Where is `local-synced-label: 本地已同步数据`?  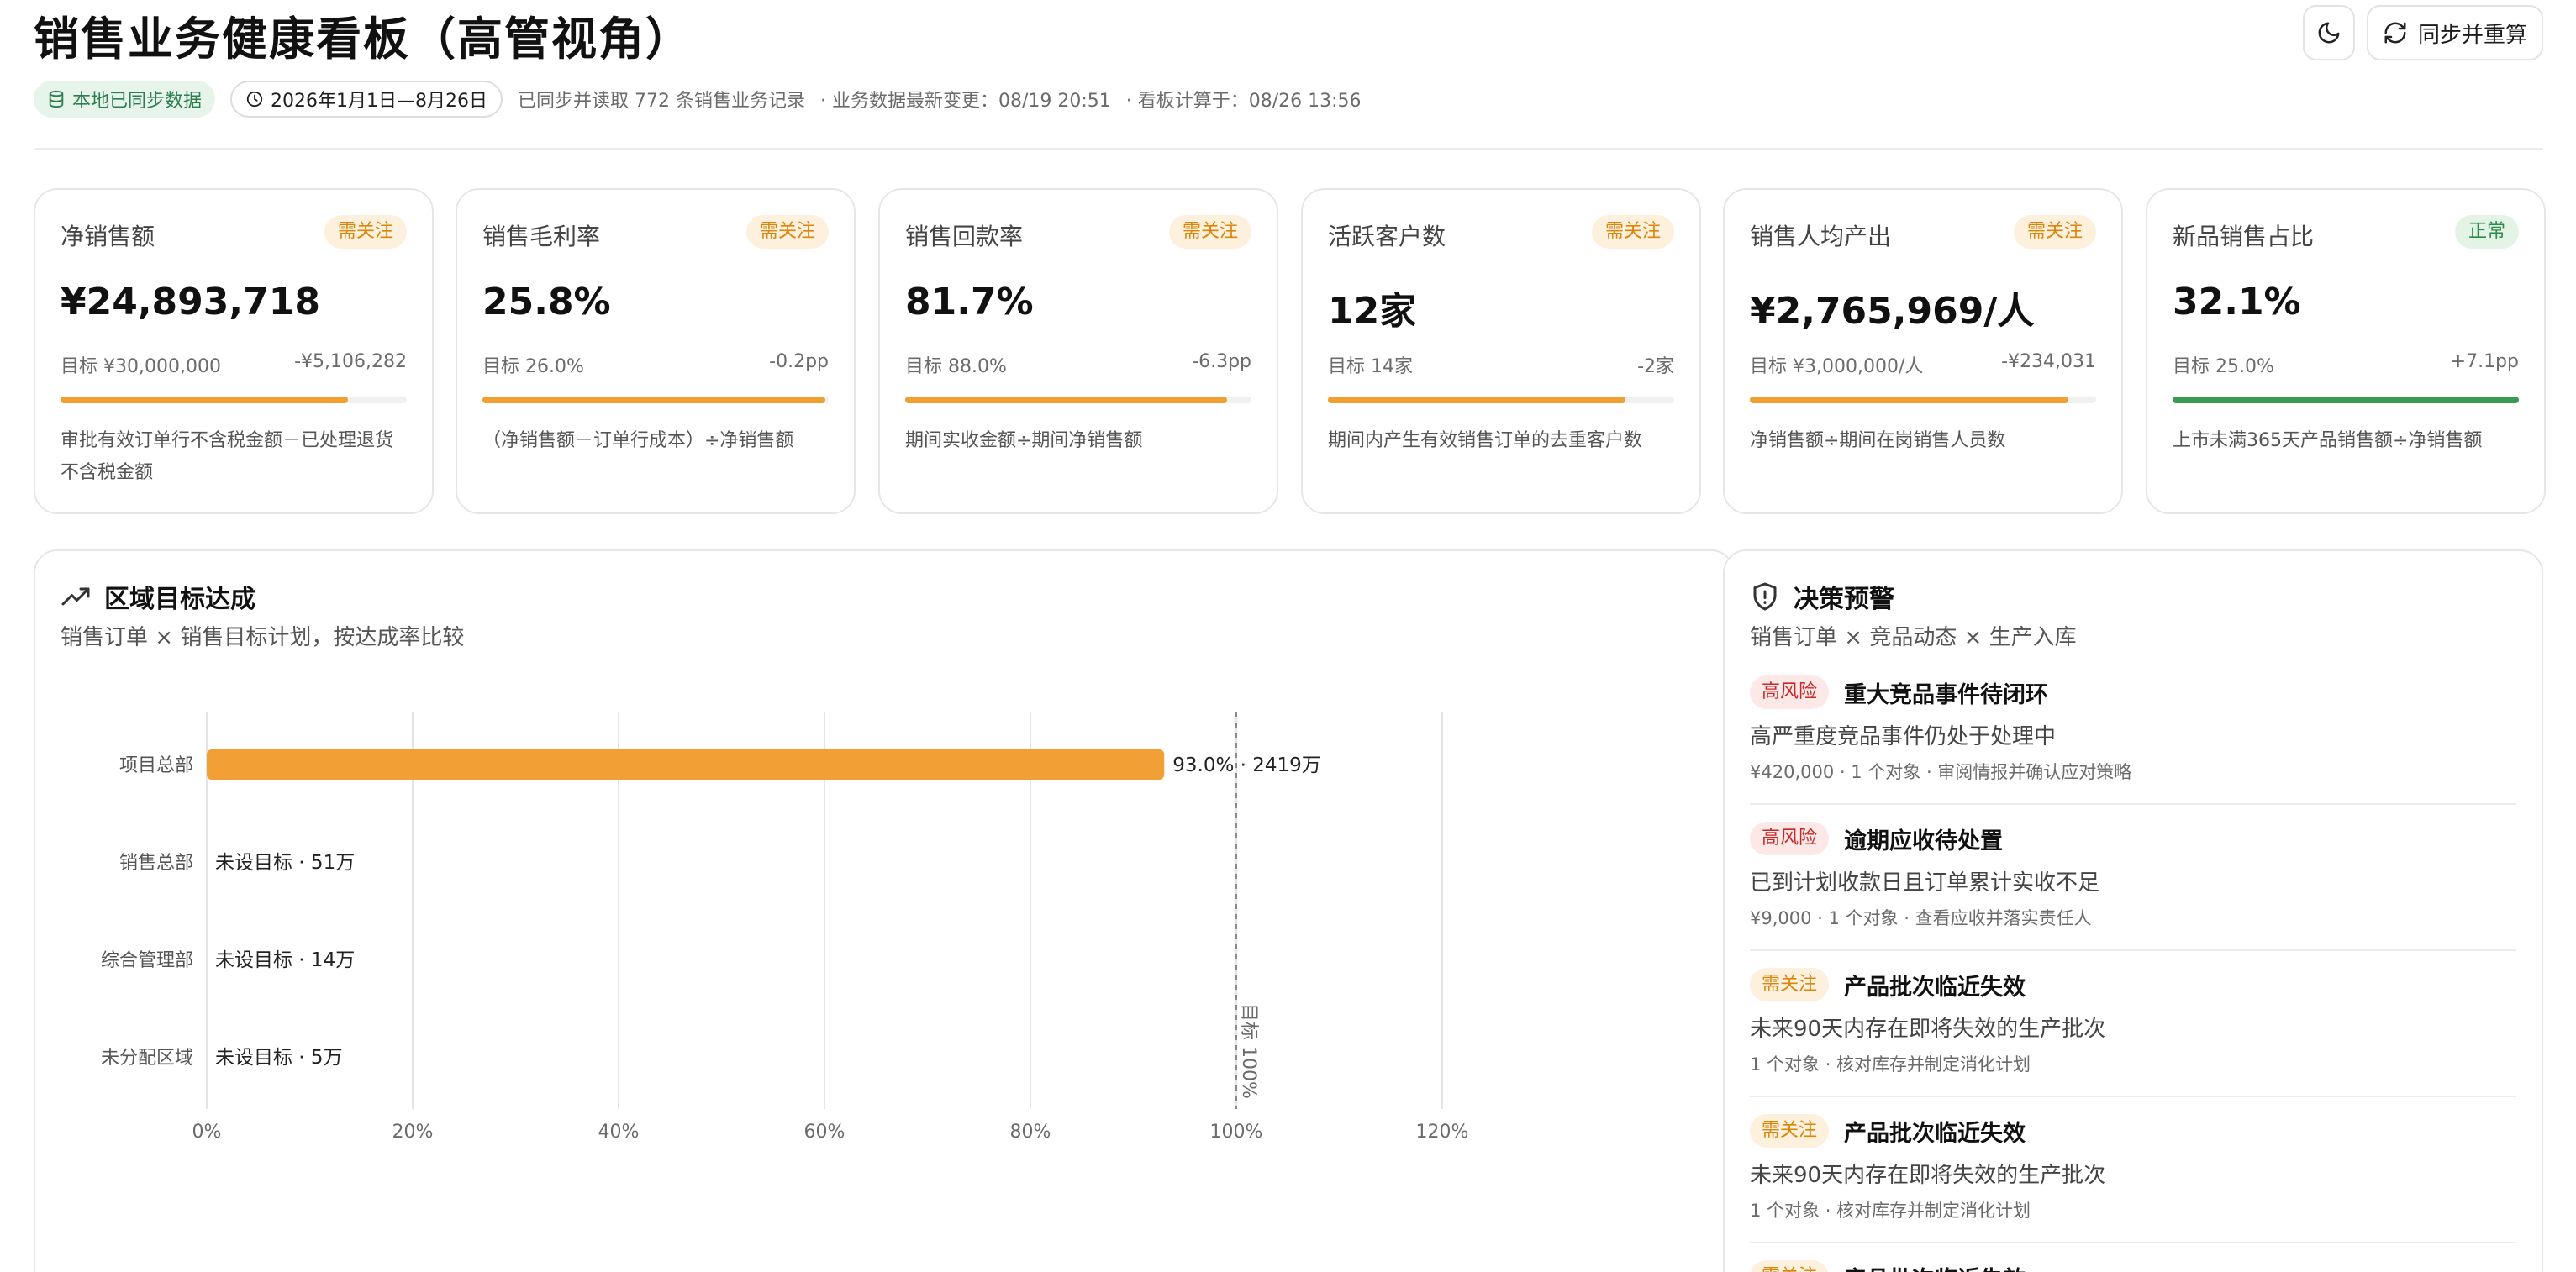
local-synced-label: 本地已同步数据 is located at coordinates (137, 101).